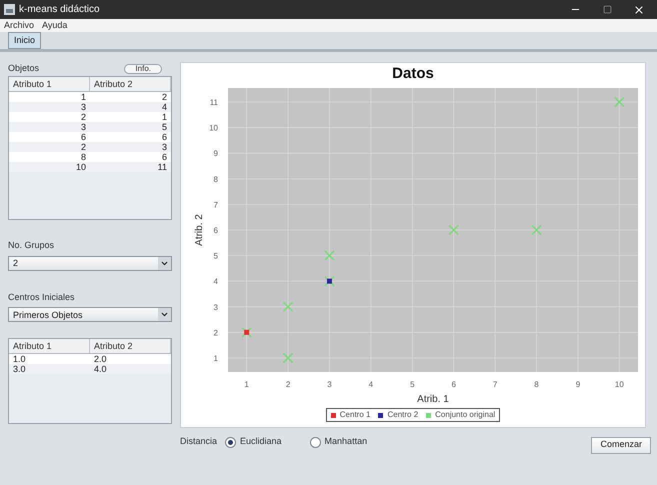  What do you see at coordinates (24, 69) in the screenshot?
I see `section-label: Objetos` at bounding box center [24, 69].